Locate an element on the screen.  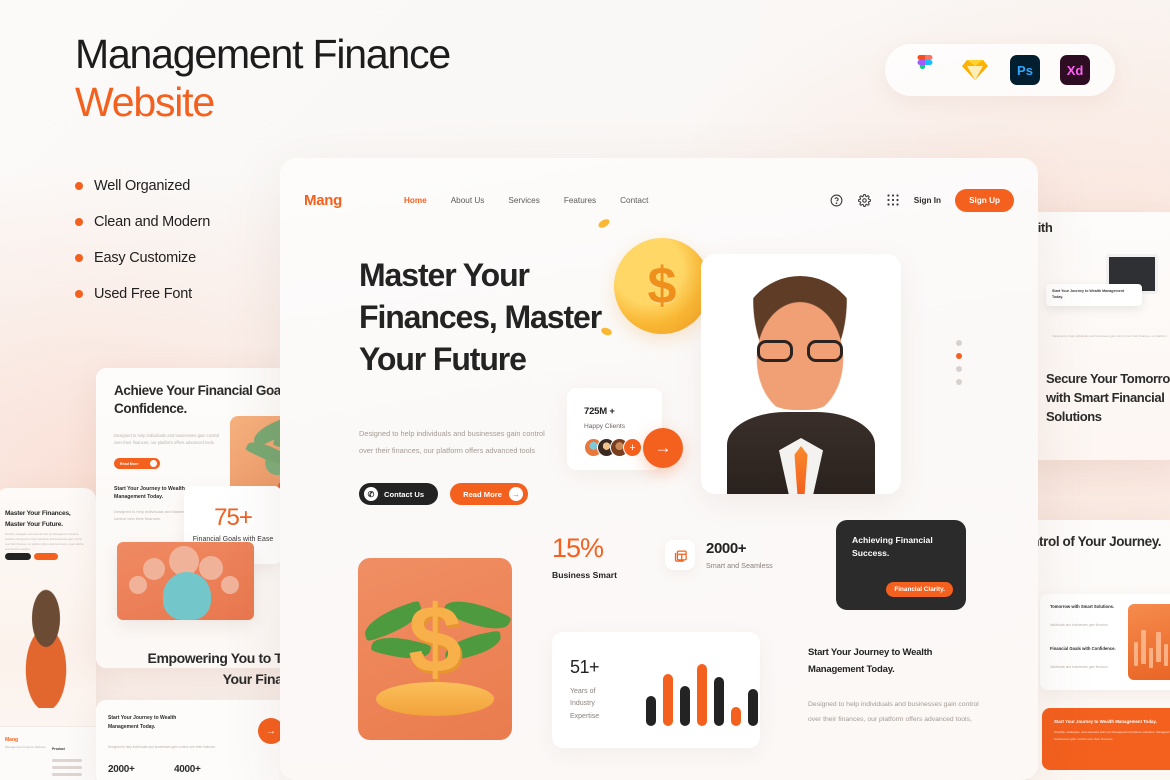
contact-us-label: Contact Us is located at coordinates (404, 494).